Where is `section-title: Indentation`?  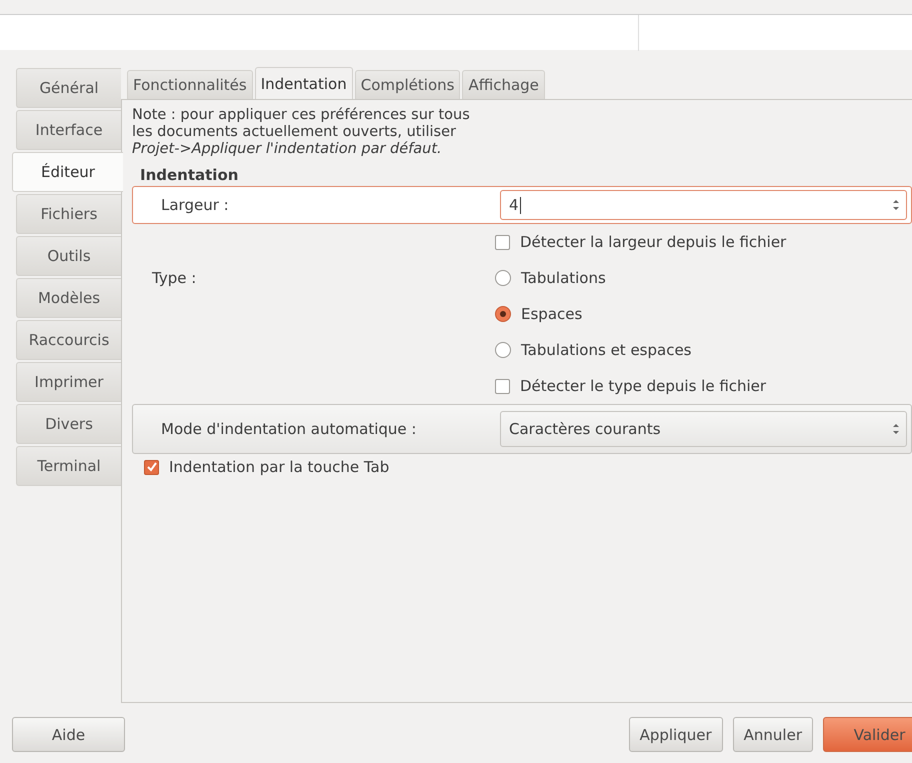 section-title: Indentation is located at coordinates (190, 176).